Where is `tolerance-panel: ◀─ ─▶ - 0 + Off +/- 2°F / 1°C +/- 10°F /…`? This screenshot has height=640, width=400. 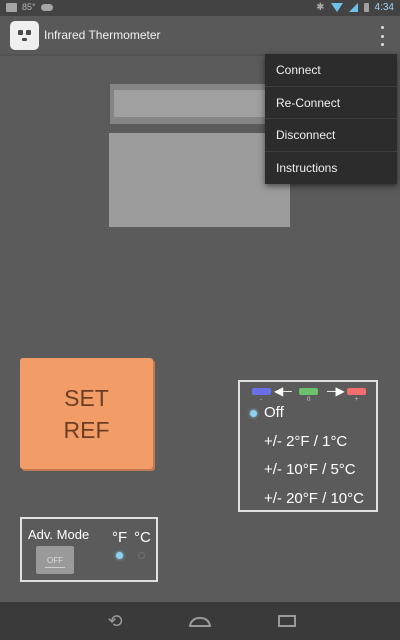 tolerance-panel: ◀─ ─▶ - 0 + Off +/- 2°F / 1°C +/- 10°F /… is located at coordinates (308, 446).